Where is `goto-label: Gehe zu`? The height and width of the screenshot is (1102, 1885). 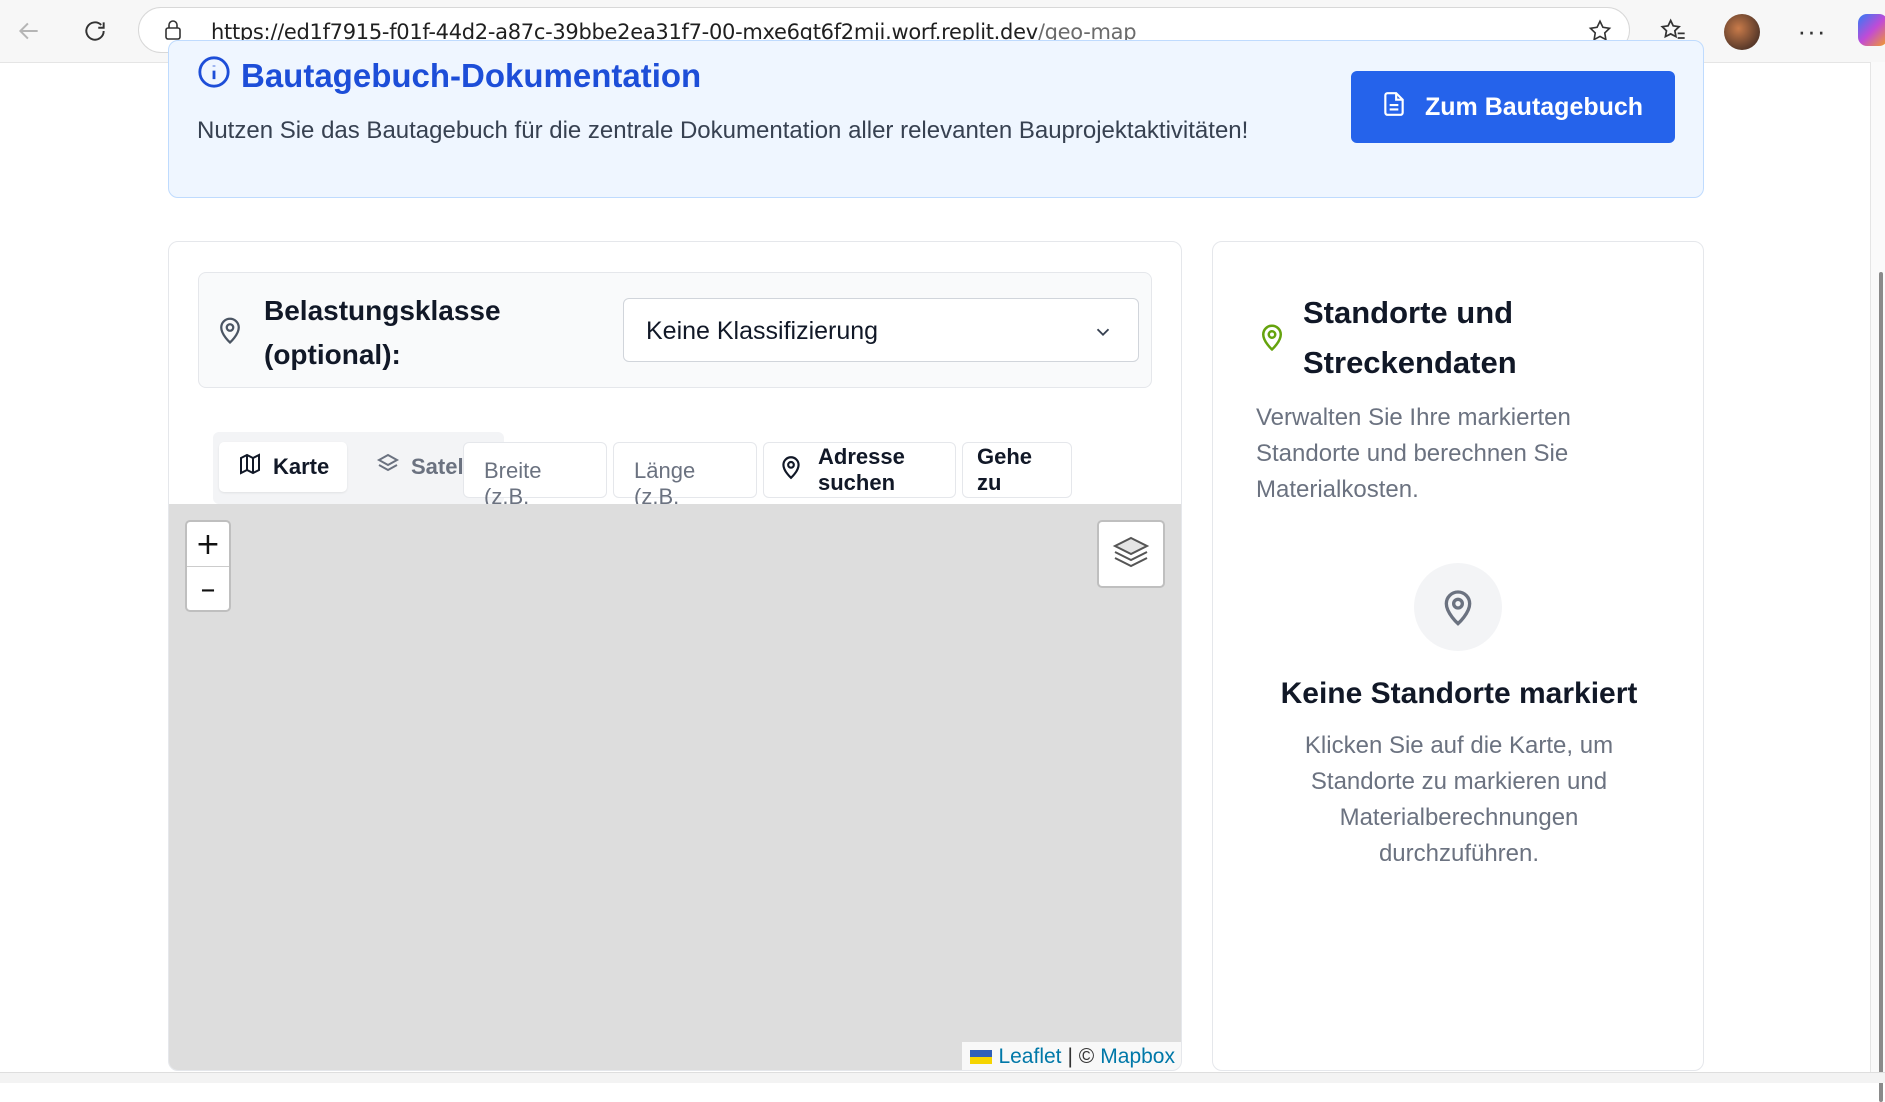
goto-label: Gehe zu is located at coordinates (1005, 469).